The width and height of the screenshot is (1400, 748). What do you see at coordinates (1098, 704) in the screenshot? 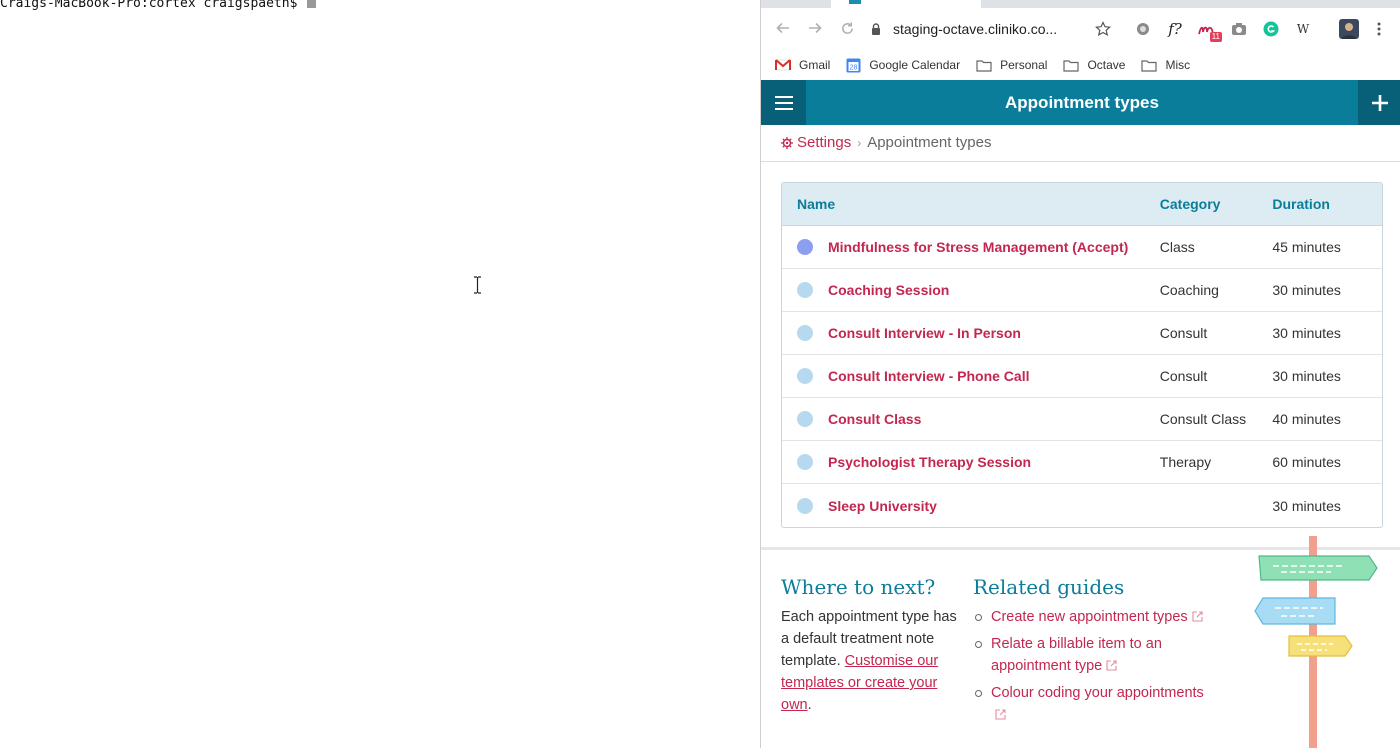
I see `guide-item: Colour coding your appointments` at bounding box center [1098, 704].